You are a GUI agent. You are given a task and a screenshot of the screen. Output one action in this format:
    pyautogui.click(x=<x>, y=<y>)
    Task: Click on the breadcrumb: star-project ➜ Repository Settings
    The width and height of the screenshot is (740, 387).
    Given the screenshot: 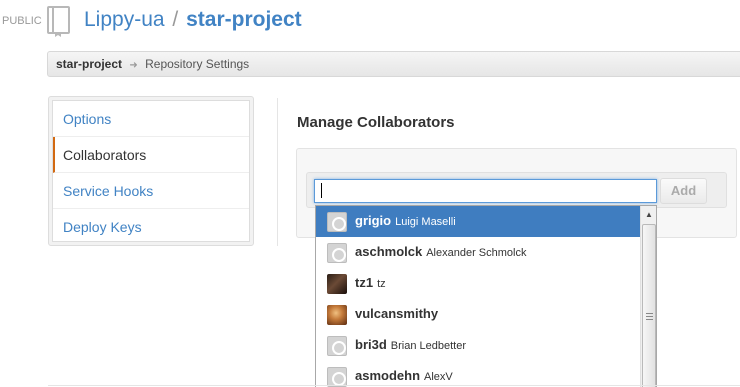 What is the action you would take?
    pyautogui.click(x=393, y=64)
    